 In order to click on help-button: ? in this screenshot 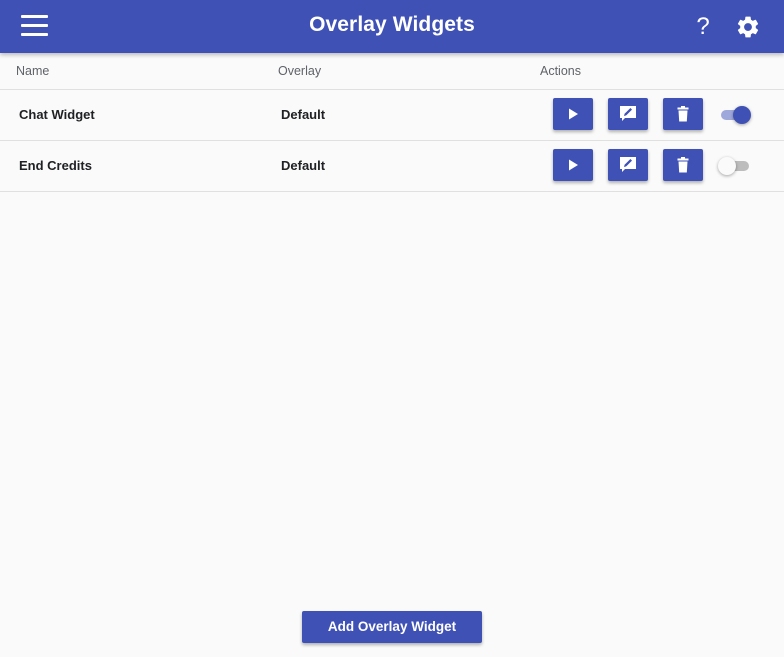, I will do `click(703, 27)`.